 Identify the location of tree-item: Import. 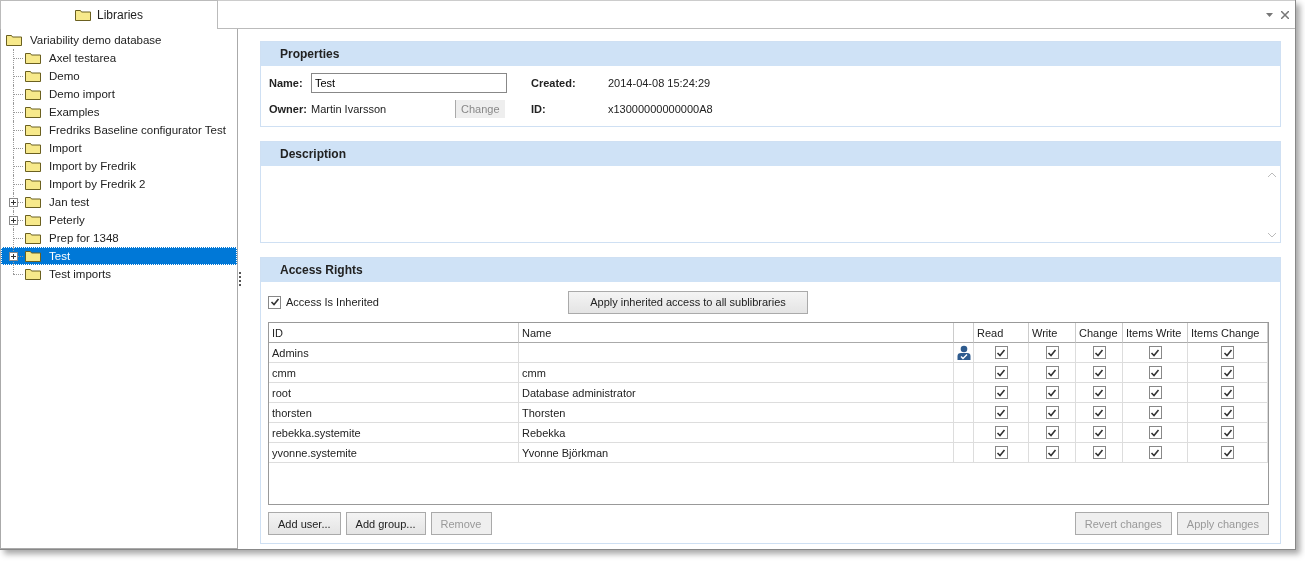
(65, 148).